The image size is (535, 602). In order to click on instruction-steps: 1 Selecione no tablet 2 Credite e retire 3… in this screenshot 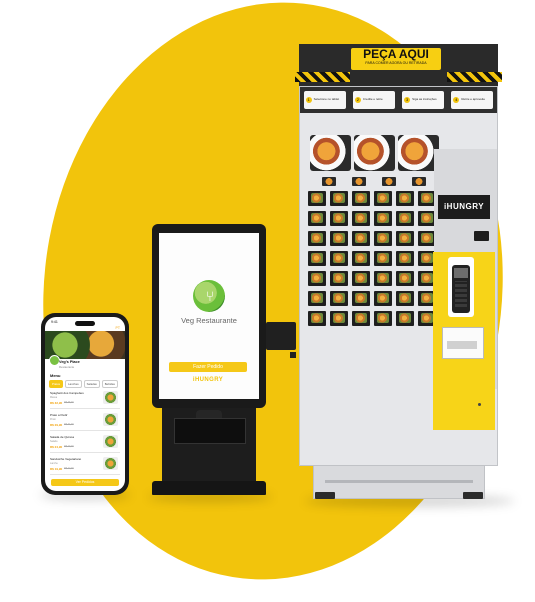, I will do `click(398, 100)`.